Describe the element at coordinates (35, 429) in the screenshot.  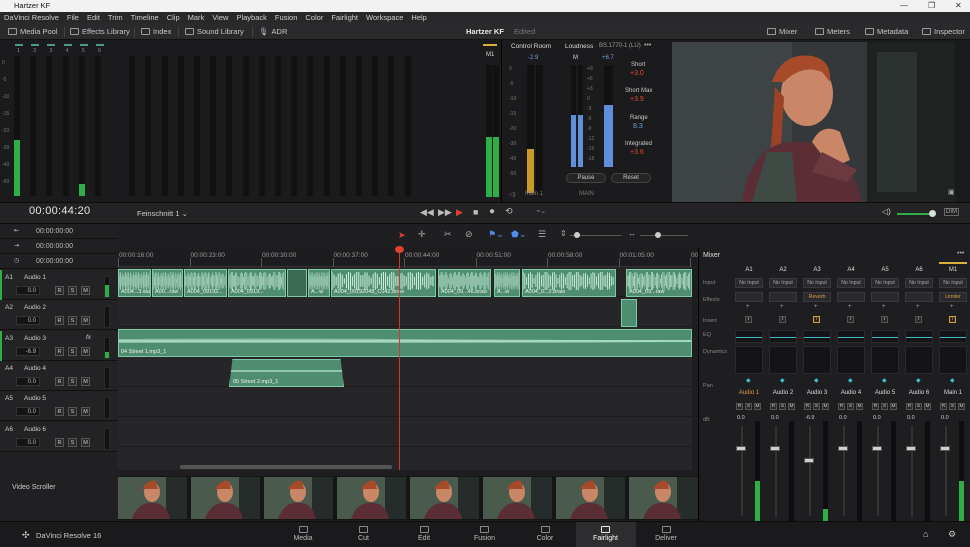
I see `track-name: Audio 6` at that location.